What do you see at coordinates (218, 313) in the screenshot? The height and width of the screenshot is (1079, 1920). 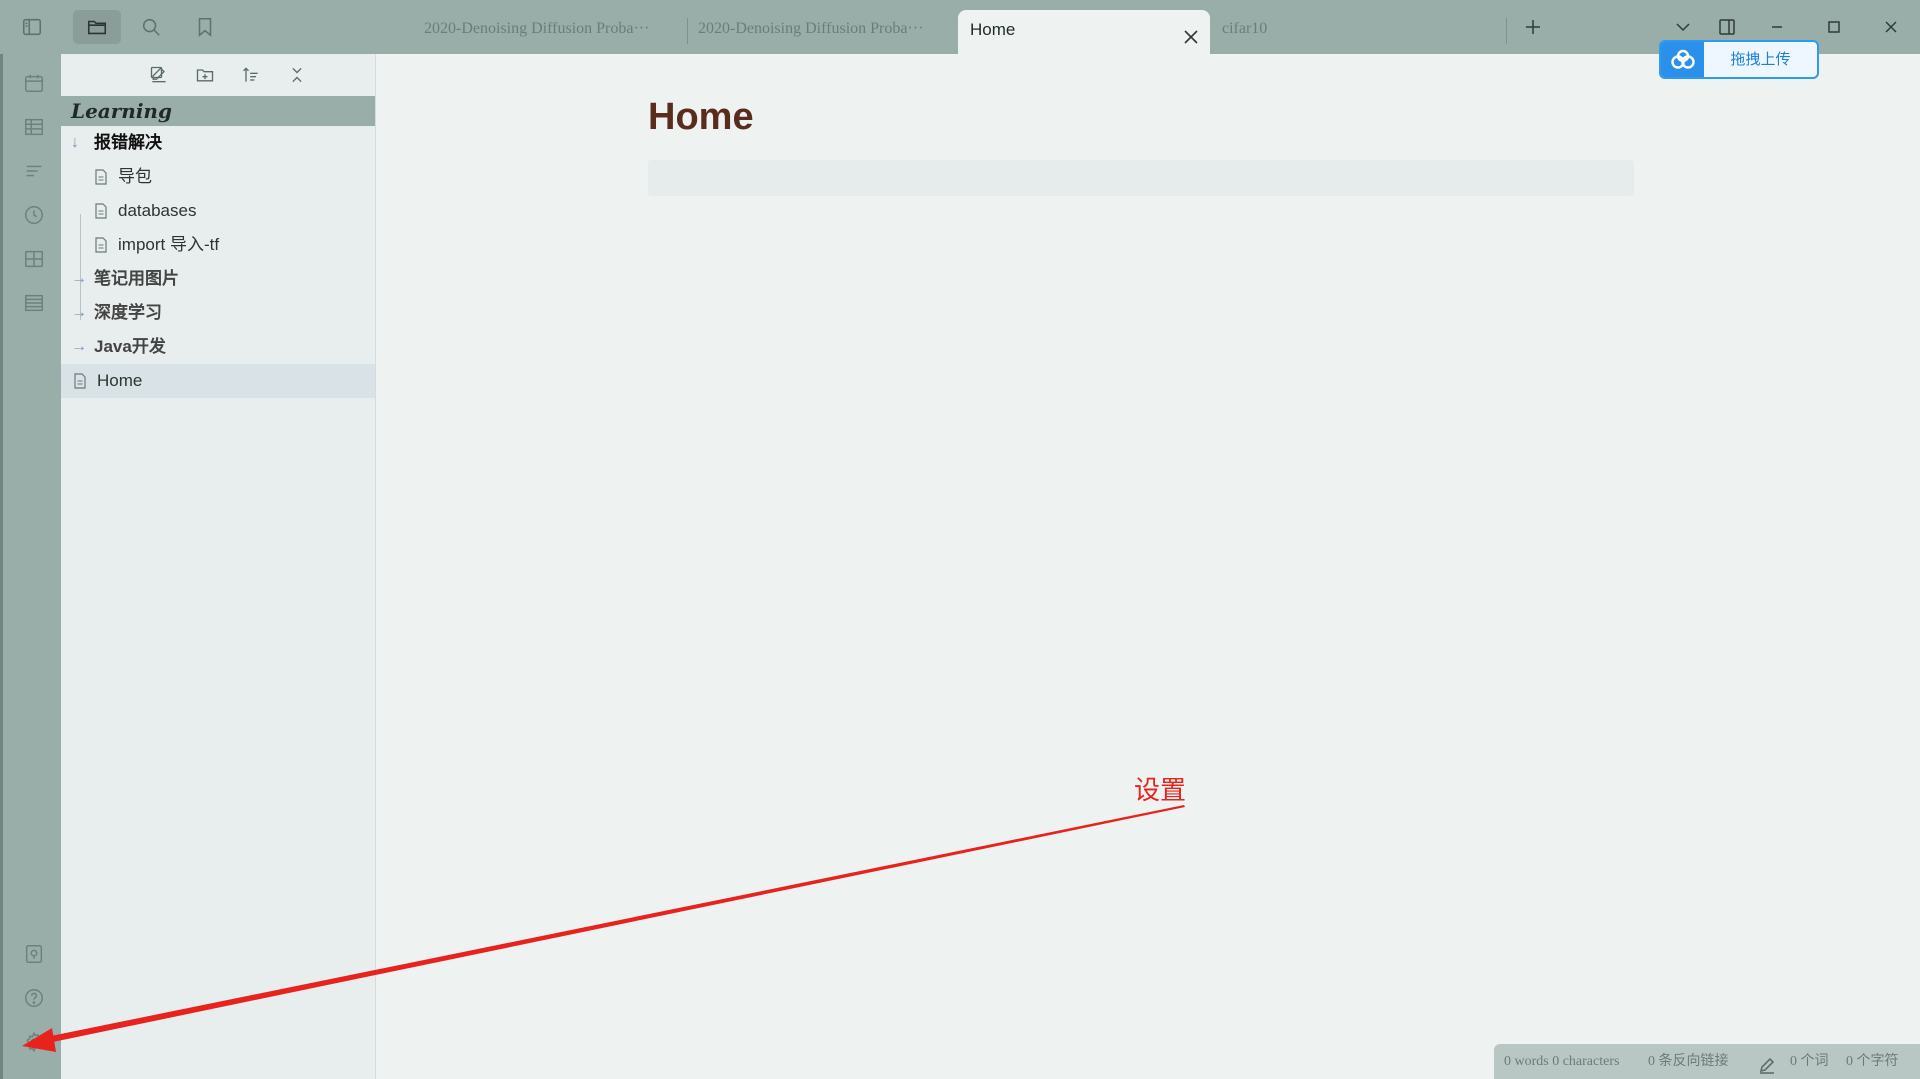 I see `tree-folder-deeplearning: → 深度学习` at bounding box center [218, 313].